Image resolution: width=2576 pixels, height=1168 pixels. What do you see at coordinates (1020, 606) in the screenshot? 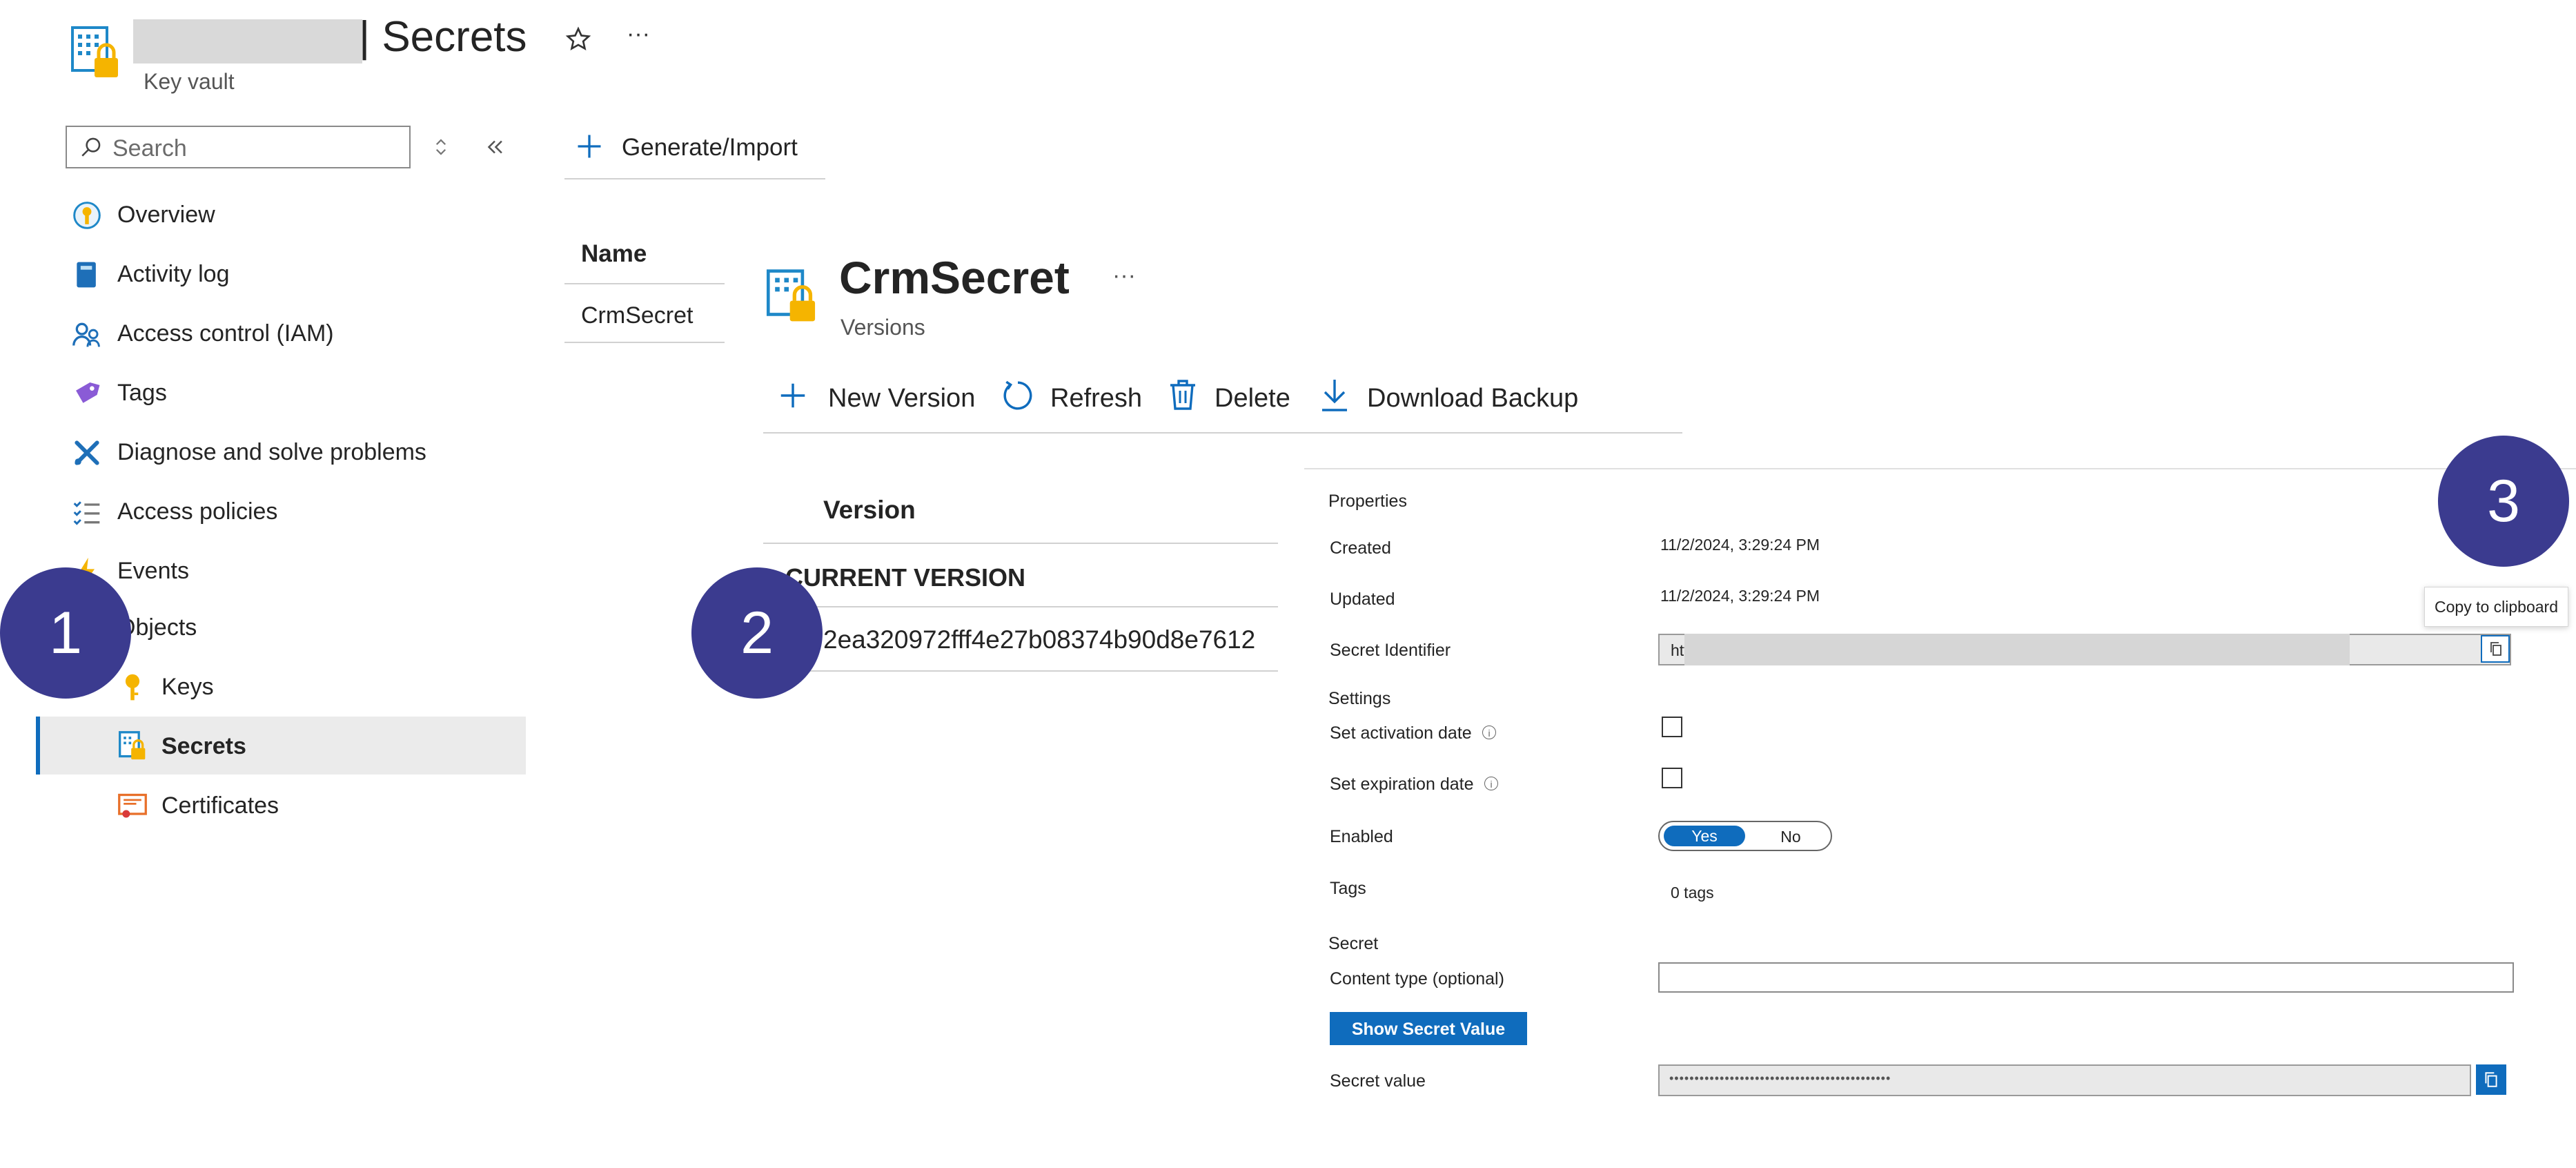
I see `versions-group-divider` at bounding box center [1020, 606].